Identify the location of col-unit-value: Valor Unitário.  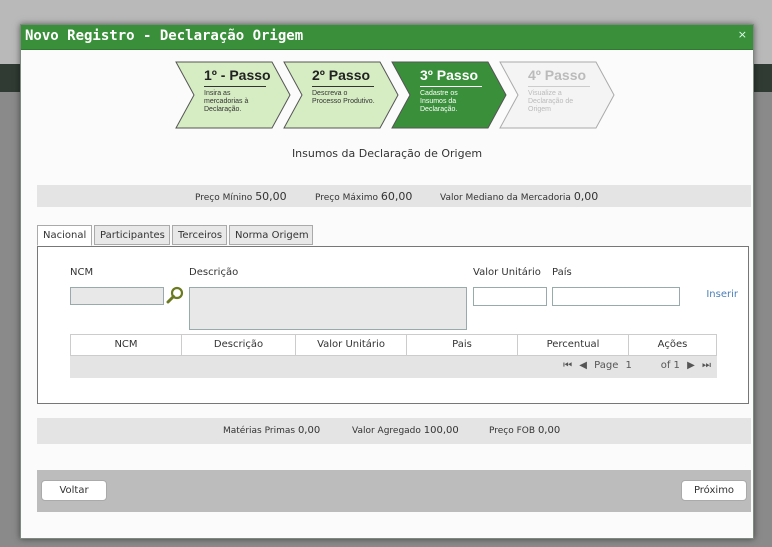
(351, 345).